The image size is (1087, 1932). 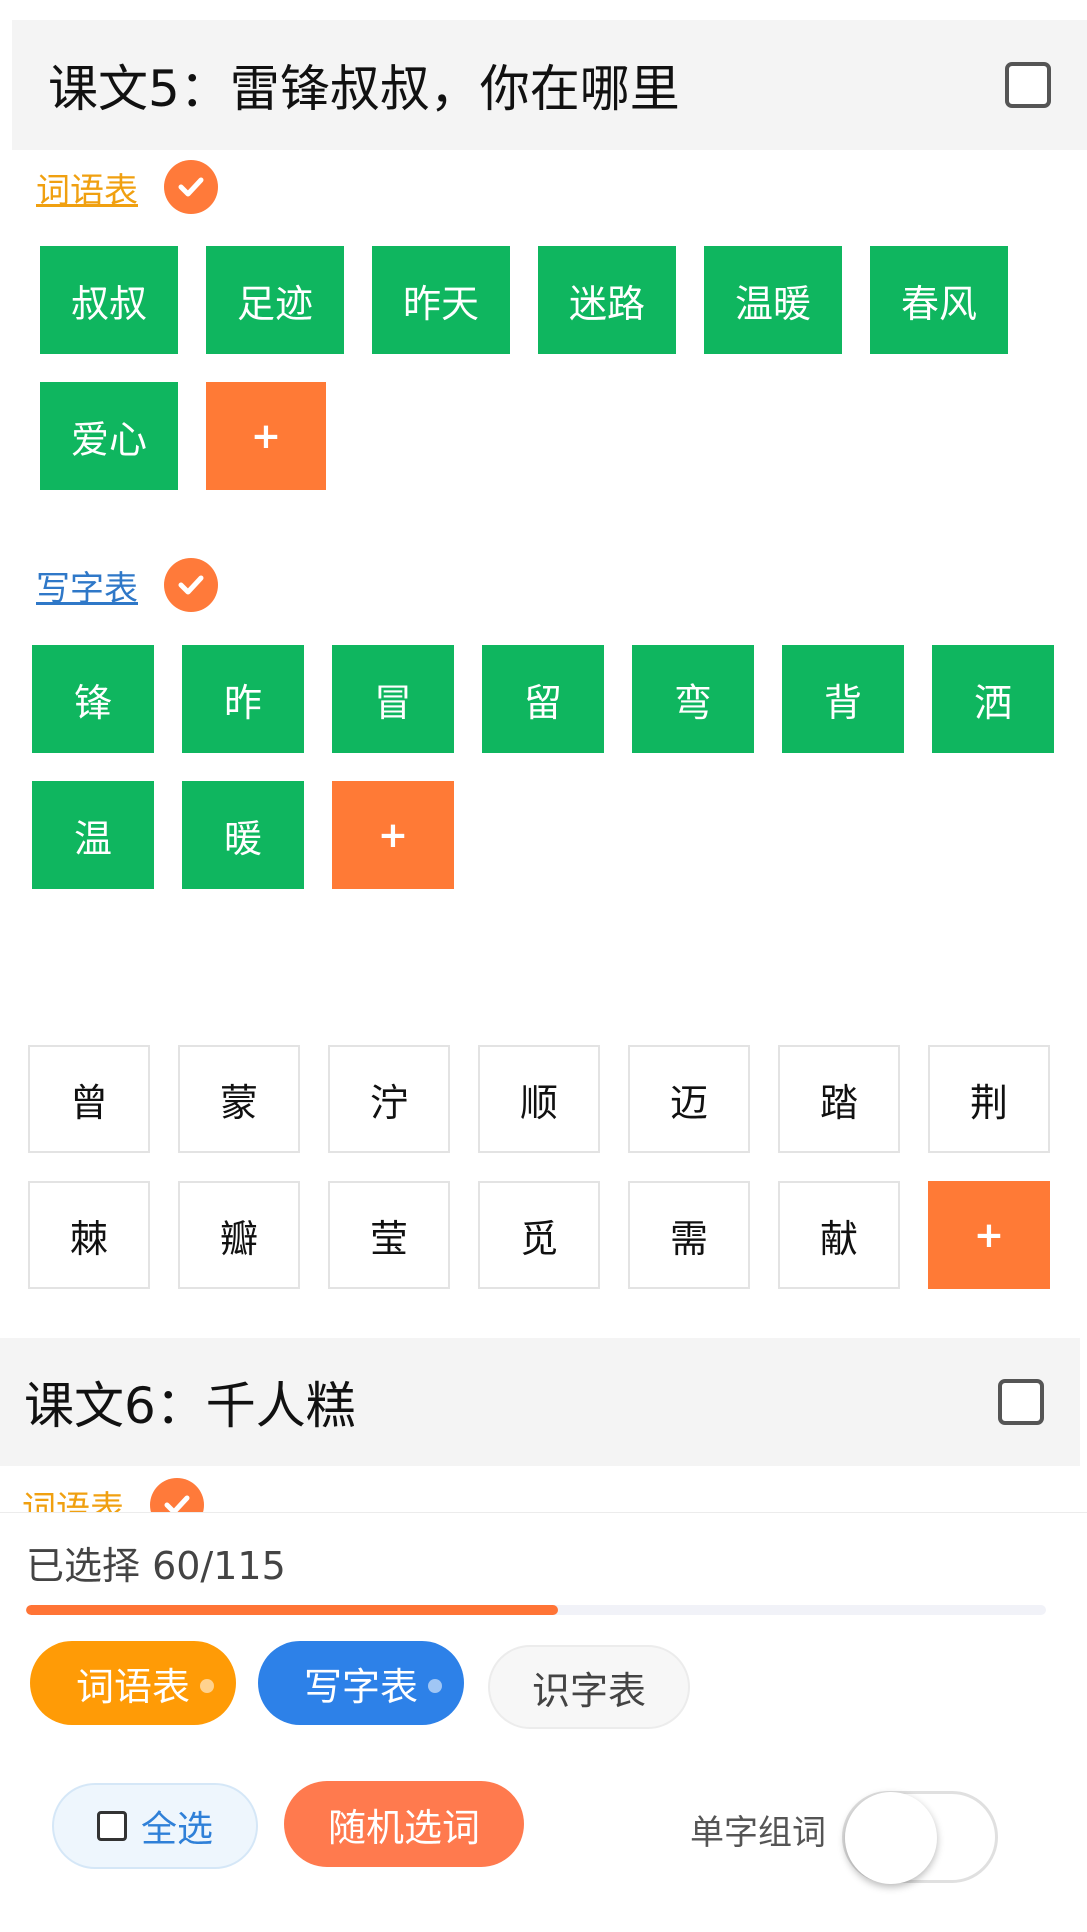 What do you see at coordinates (292, 1610) in the screenshot?
I see `selection-progress-fill` at bounding box center [292, 1610].